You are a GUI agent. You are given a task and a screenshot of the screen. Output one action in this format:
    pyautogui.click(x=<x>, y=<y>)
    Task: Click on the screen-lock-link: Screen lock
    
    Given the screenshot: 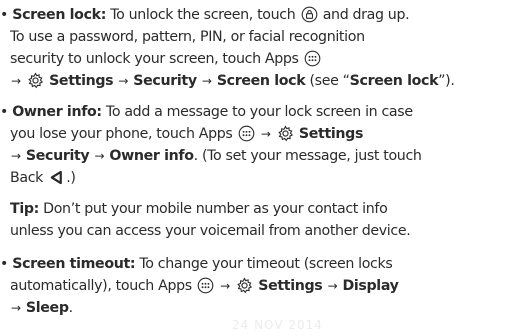 What is the action you would take?
    pyautogui.click(x=394, y=81)
    